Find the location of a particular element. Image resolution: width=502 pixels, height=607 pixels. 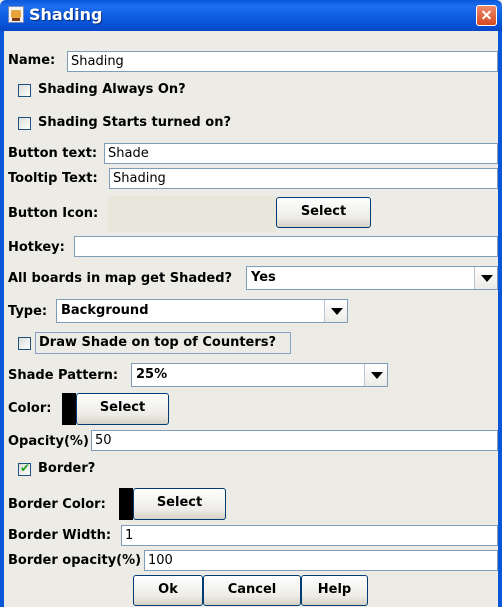

name-field: Shading is located at coordinates (282, 61).